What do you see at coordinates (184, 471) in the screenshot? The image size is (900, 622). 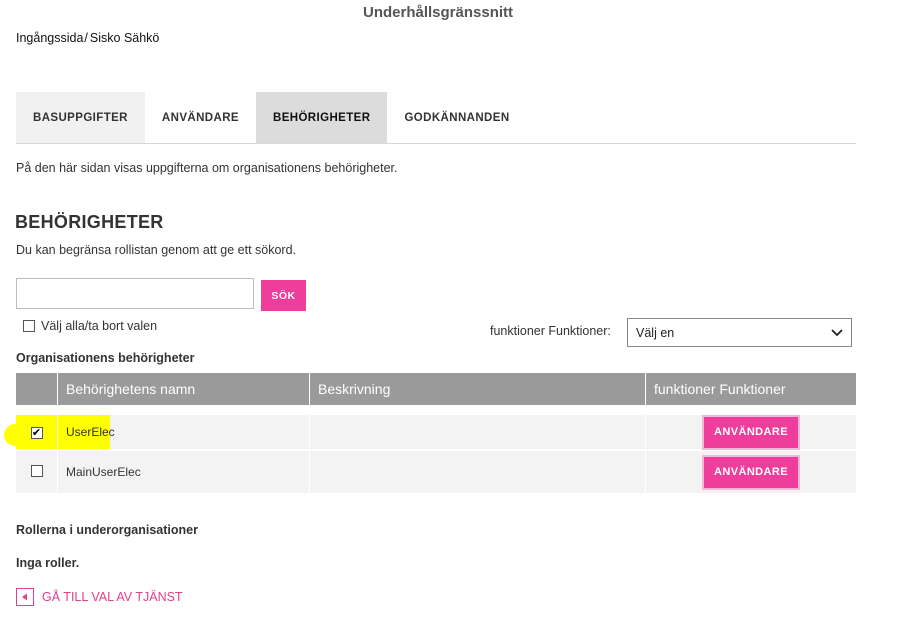 I see `row-name: MainUserElec` at bounding box center [184, 471].